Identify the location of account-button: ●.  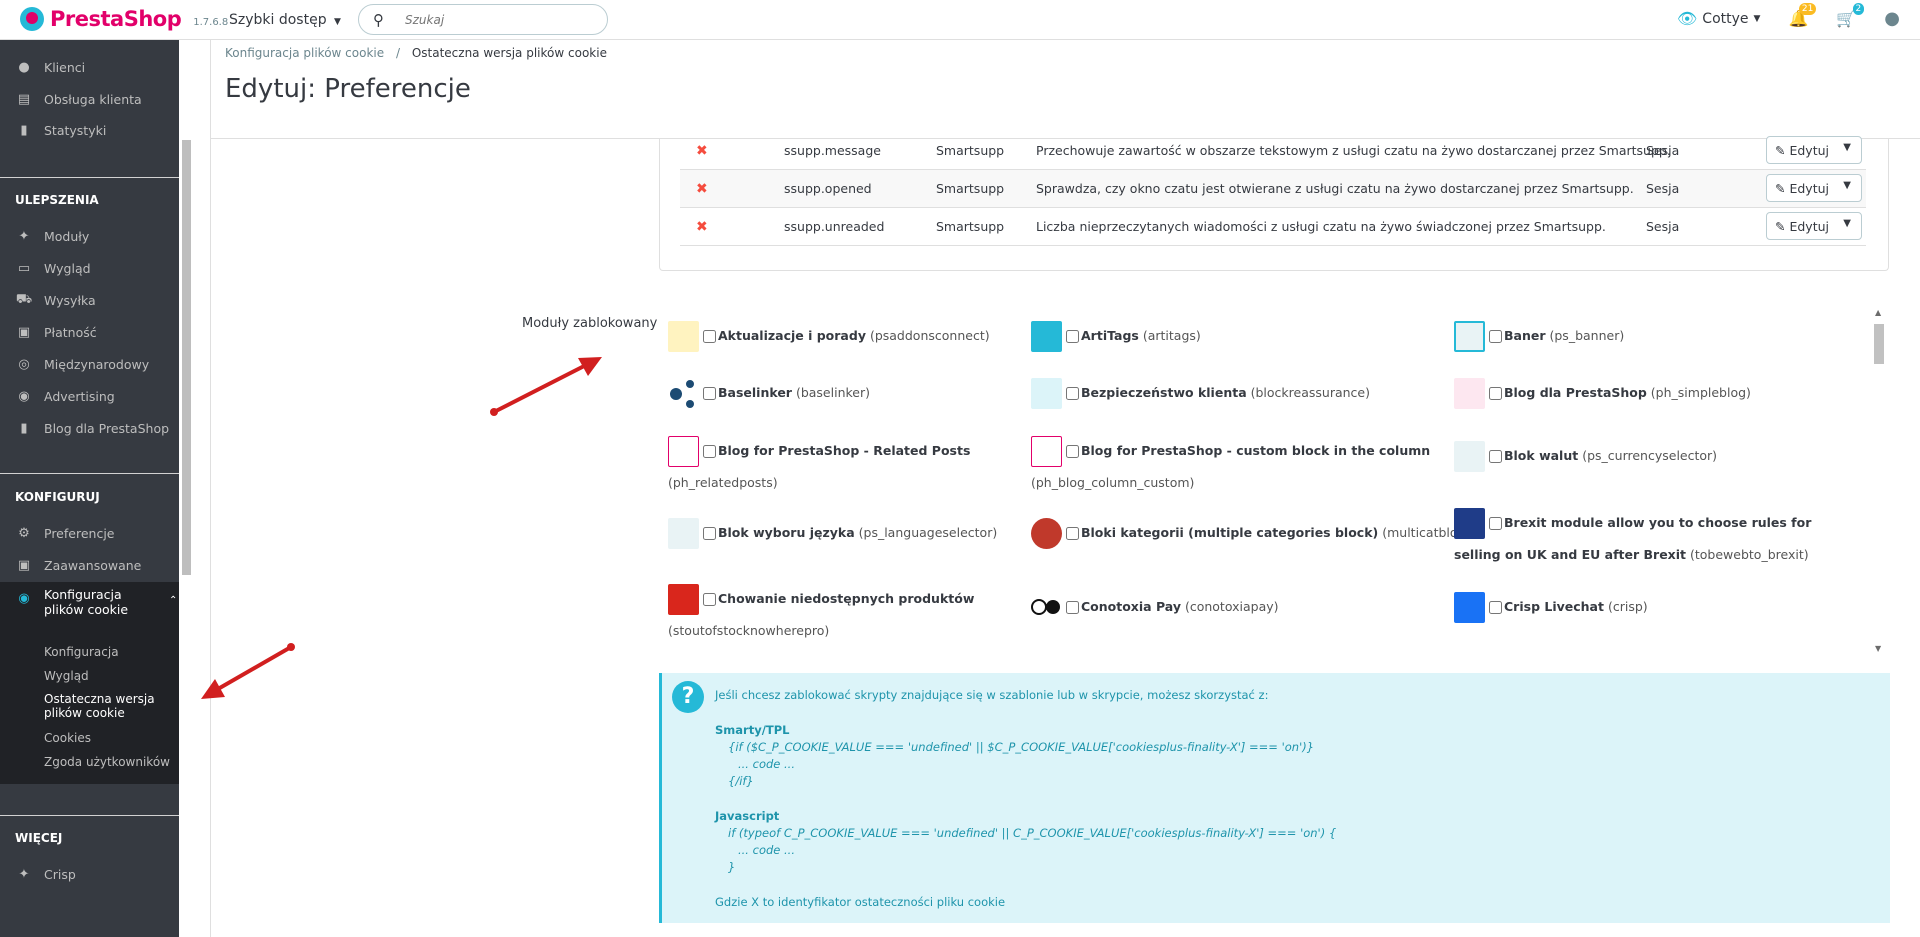
(1892, 18).